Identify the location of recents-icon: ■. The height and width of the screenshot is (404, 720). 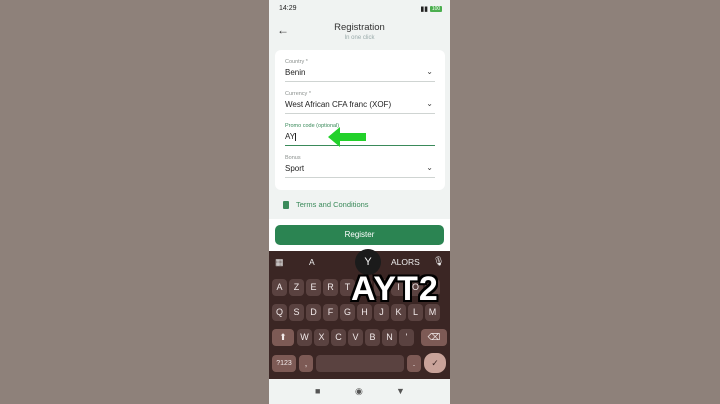
(317, 391).